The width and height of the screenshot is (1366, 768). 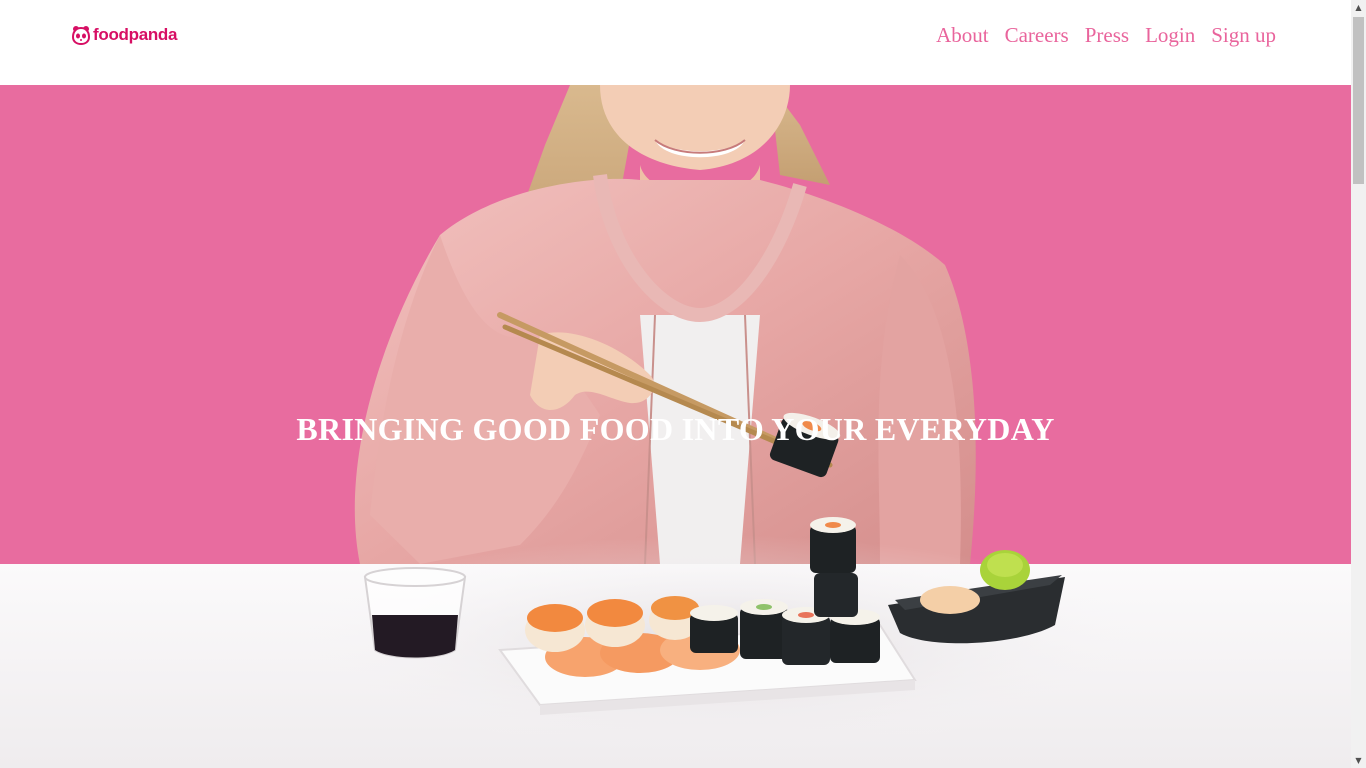 What do you see at coordinates (1243, 35) in the screenshot?
I see `nav-signup-link: Sign up` at bounding box center [1243, 35].